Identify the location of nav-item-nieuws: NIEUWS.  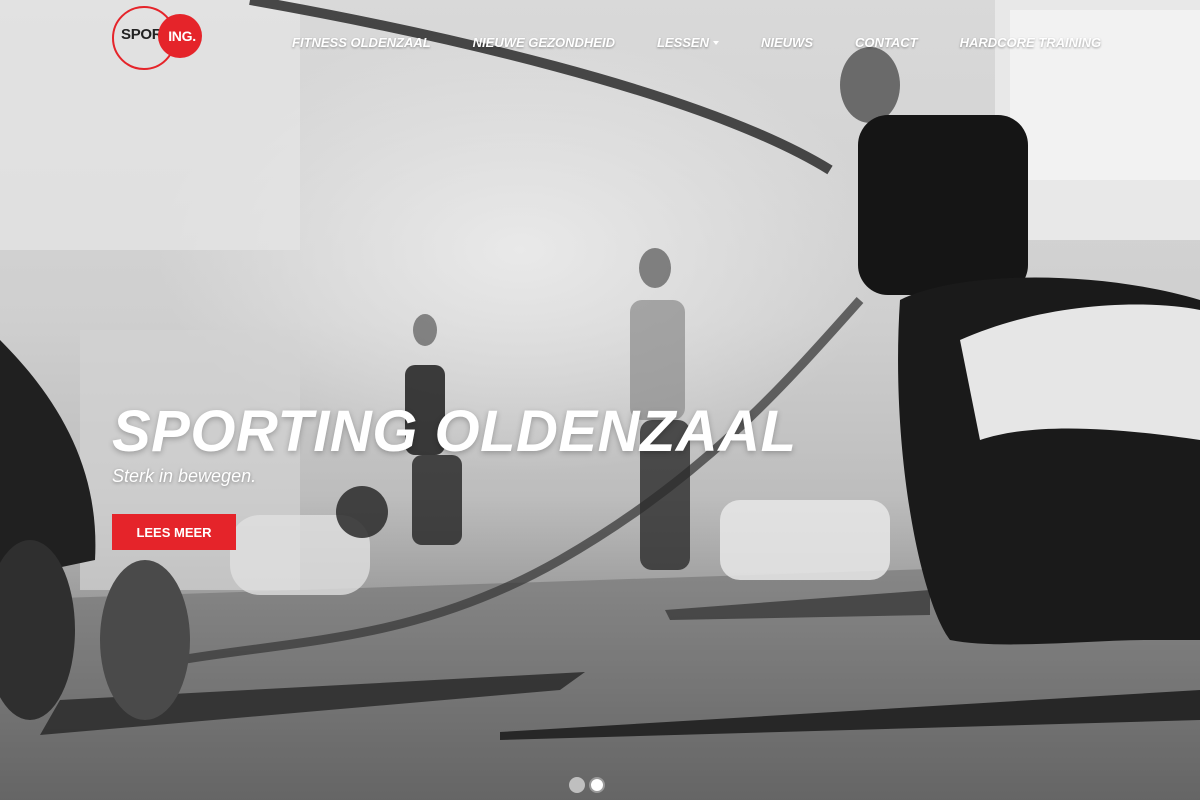
(787, 43).